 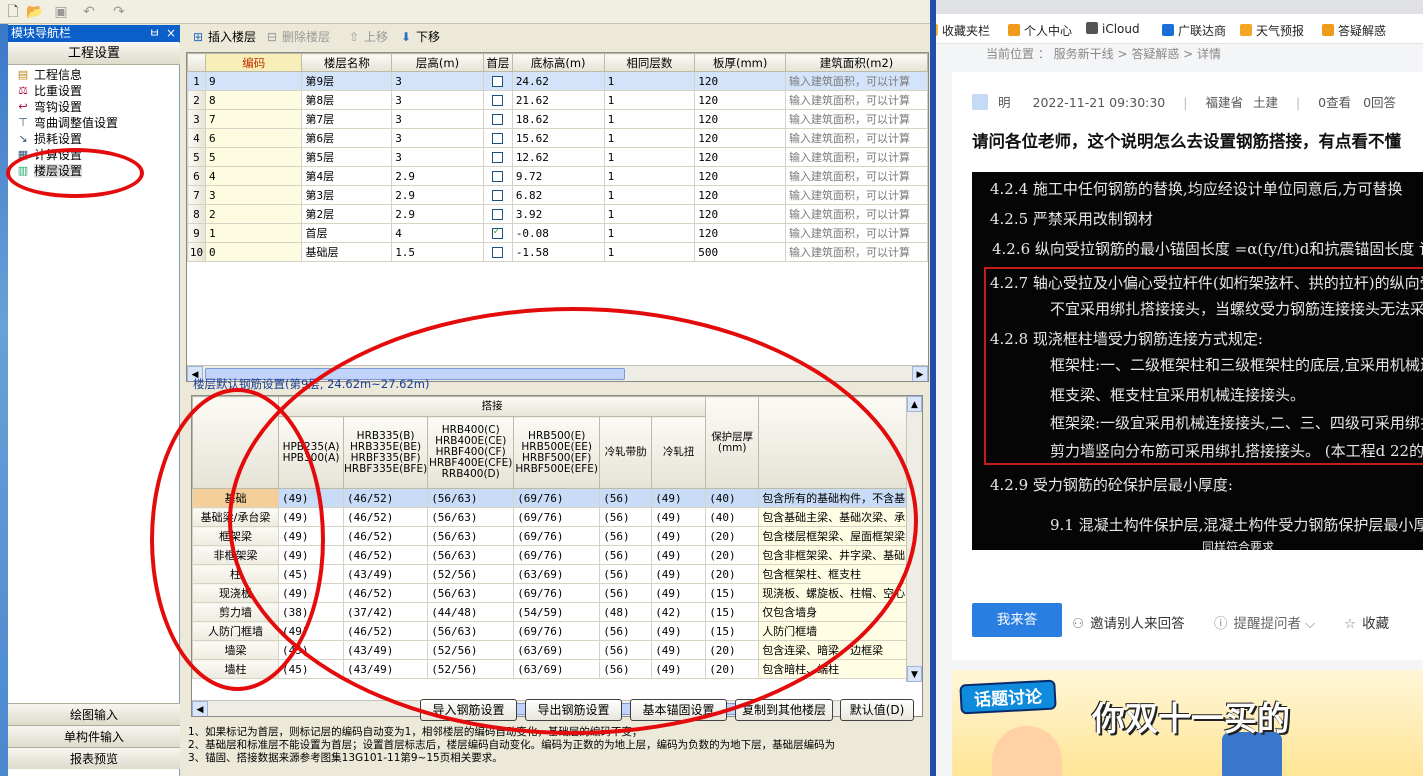 I want to click on remind-button: ⓘ 提醒提问者 ⌵, so click(x=1264, y=622).